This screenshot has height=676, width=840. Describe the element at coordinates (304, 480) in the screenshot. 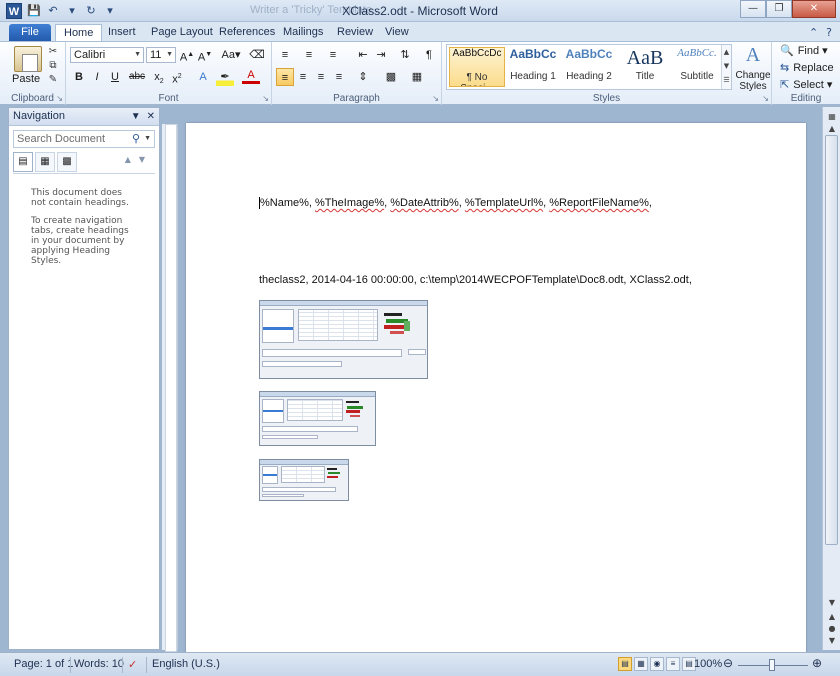

I see `embedded-screenshot-small` at that location.